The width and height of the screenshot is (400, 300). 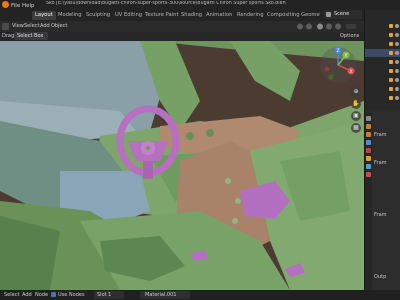 I want to click on viewport-header: View Select Add Object, so click(x=182, y=26).